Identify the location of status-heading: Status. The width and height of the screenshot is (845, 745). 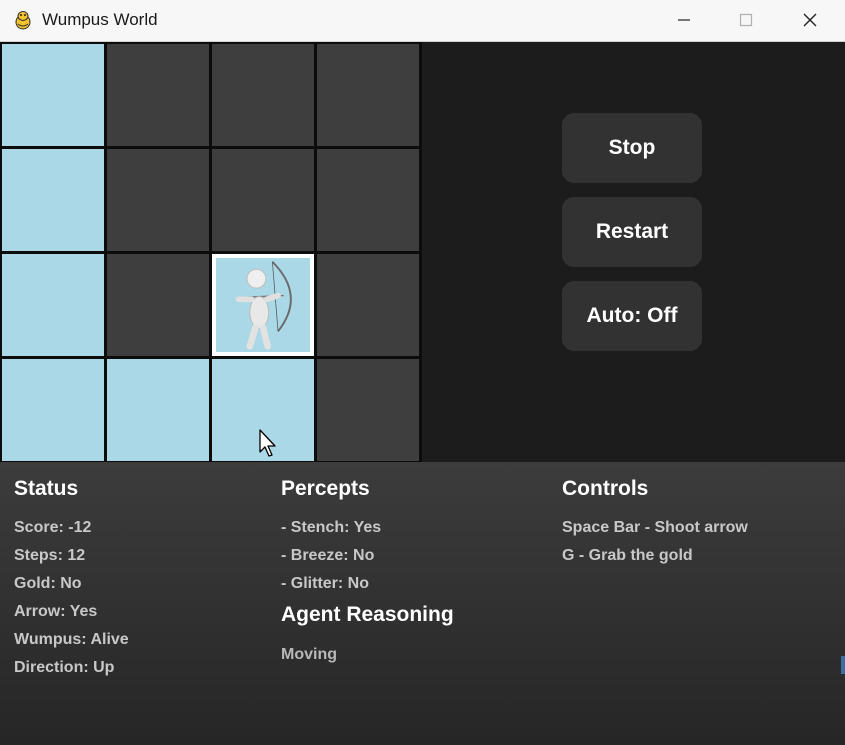
(46, 488).